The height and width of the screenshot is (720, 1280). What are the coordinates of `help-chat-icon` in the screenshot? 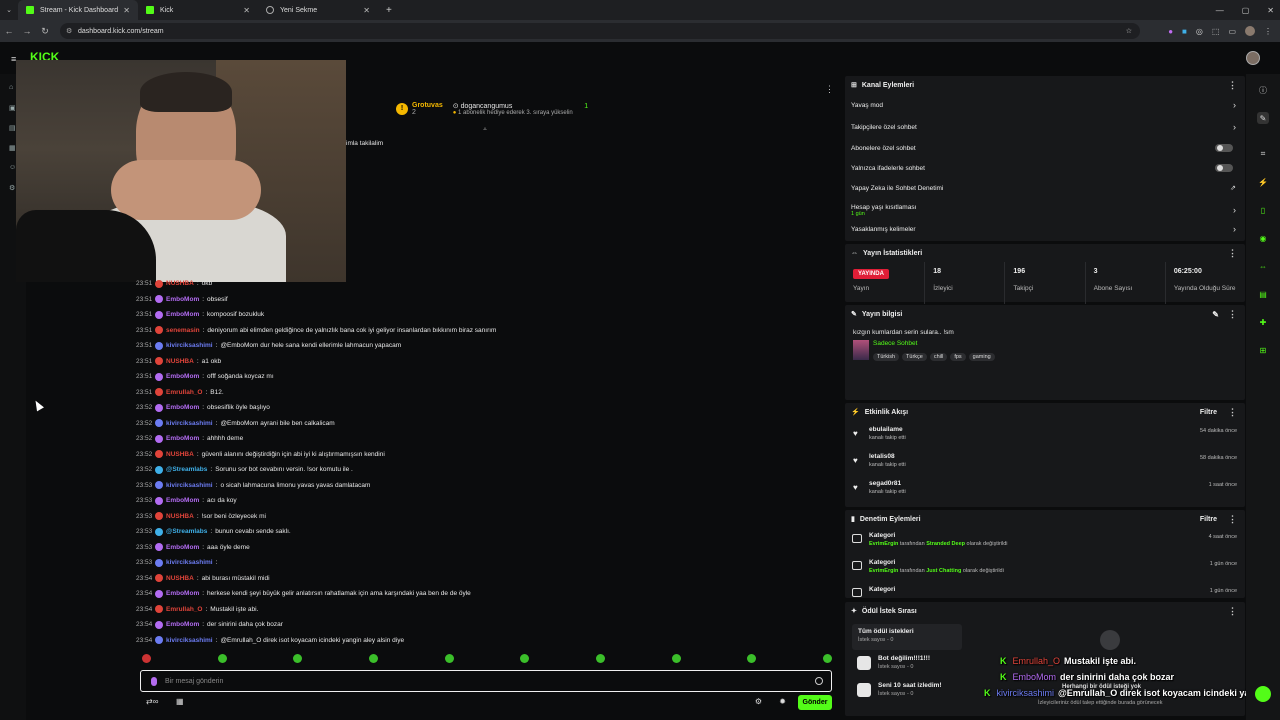 It's located at (1263, 694).